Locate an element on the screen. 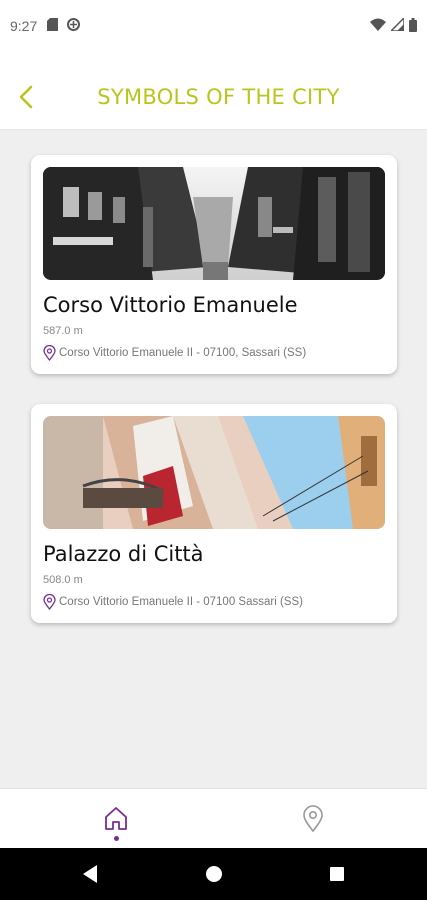 Image resolution: width=427 pixels, height=900 pixels. place-photo-corso is located at coordinates (214, 223).